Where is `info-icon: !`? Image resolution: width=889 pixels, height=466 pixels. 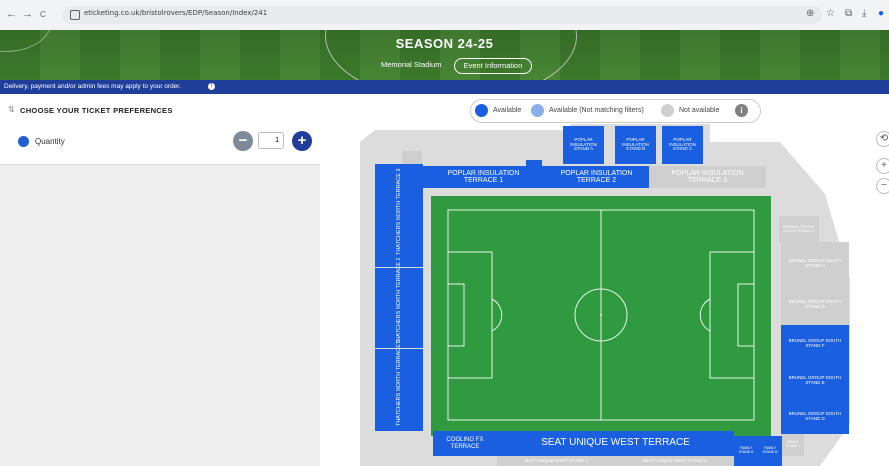
info-icon: ! is located at coordinates (211, 86).